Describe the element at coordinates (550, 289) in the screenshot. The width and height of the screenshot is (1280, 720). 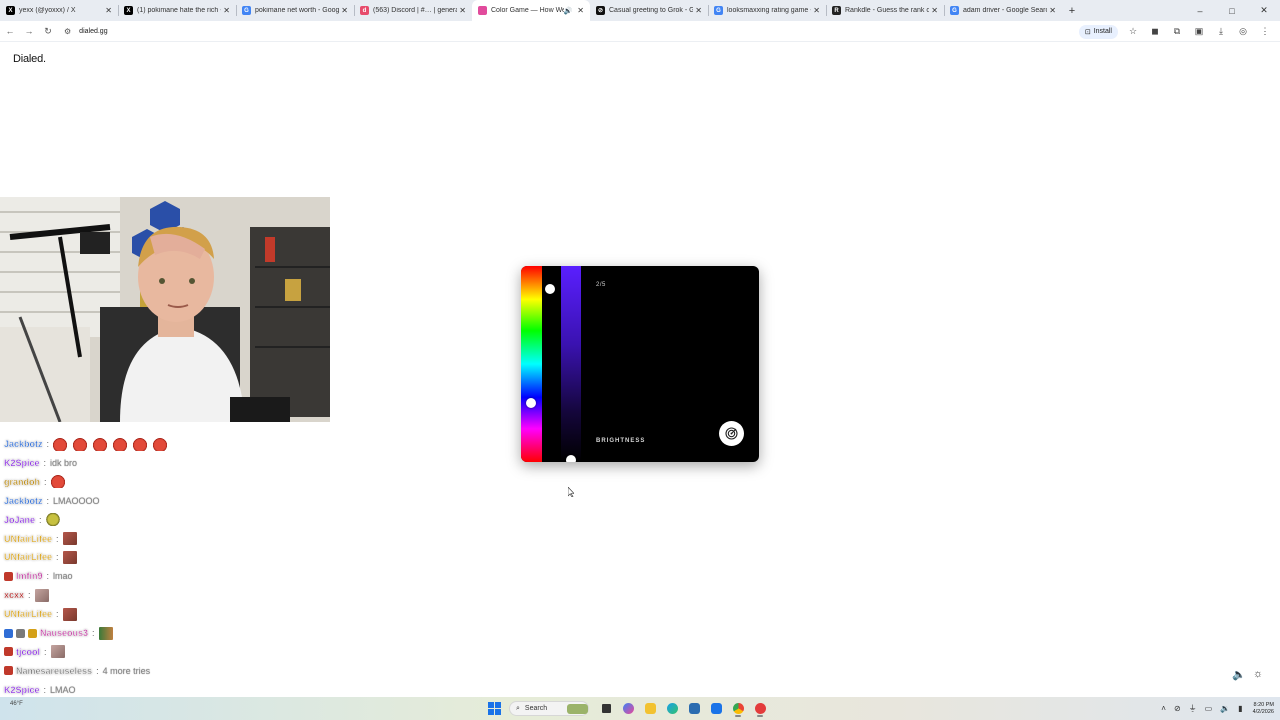
I see `hue-top-knob` at that location.